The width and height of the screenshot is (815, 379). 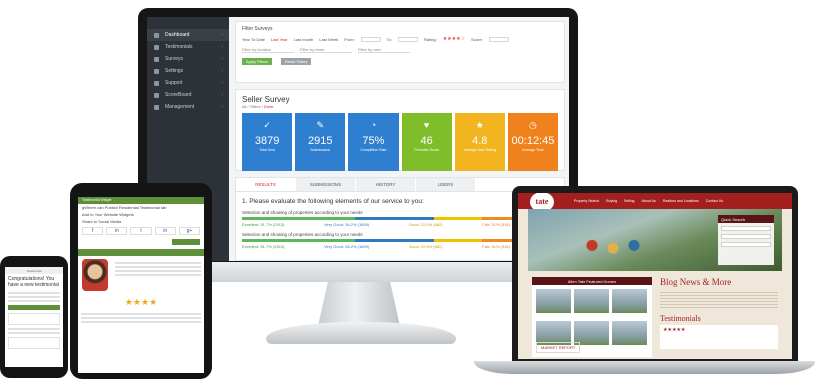 I want to click on social-share-button: f, so click(x=93, y=231).